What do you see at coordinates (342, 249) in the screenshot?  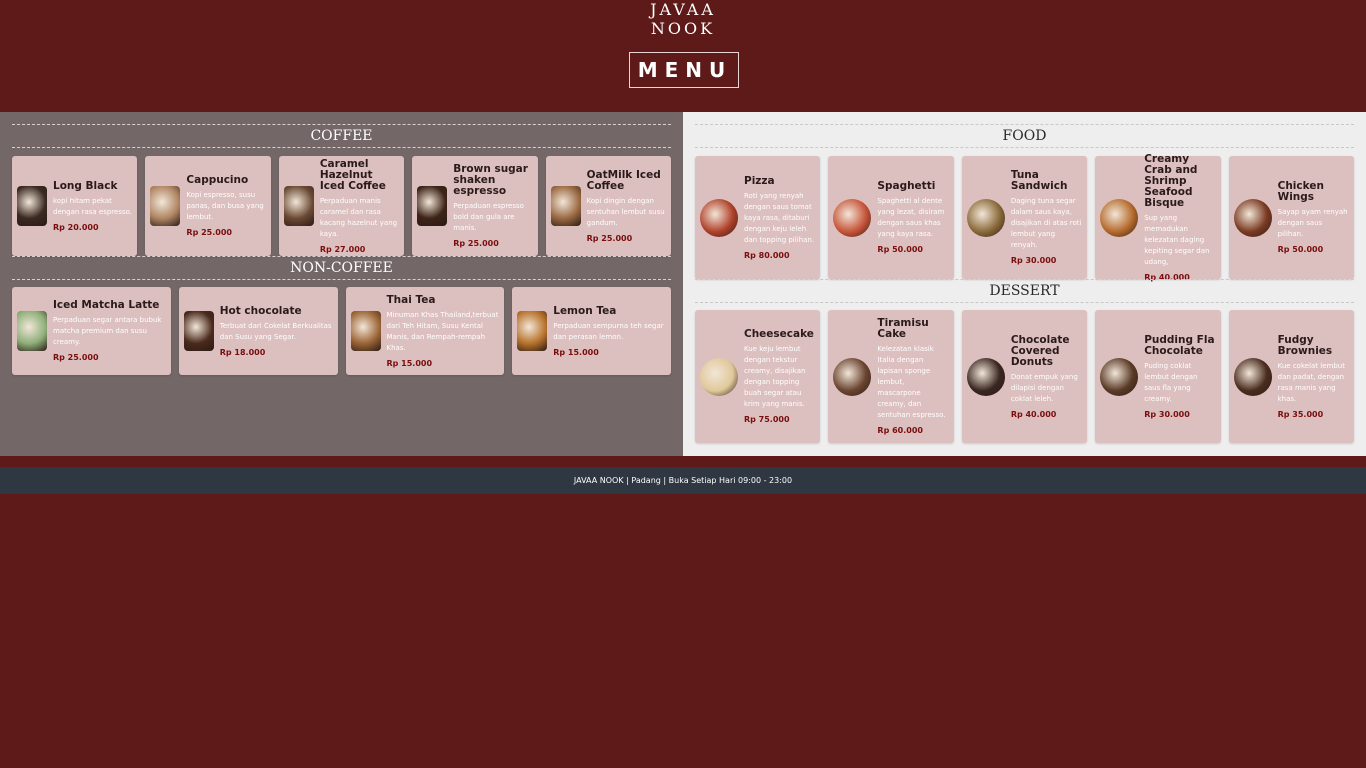 I see `menu-item-price: Rp 27.000` at bounding box center [342, 249].